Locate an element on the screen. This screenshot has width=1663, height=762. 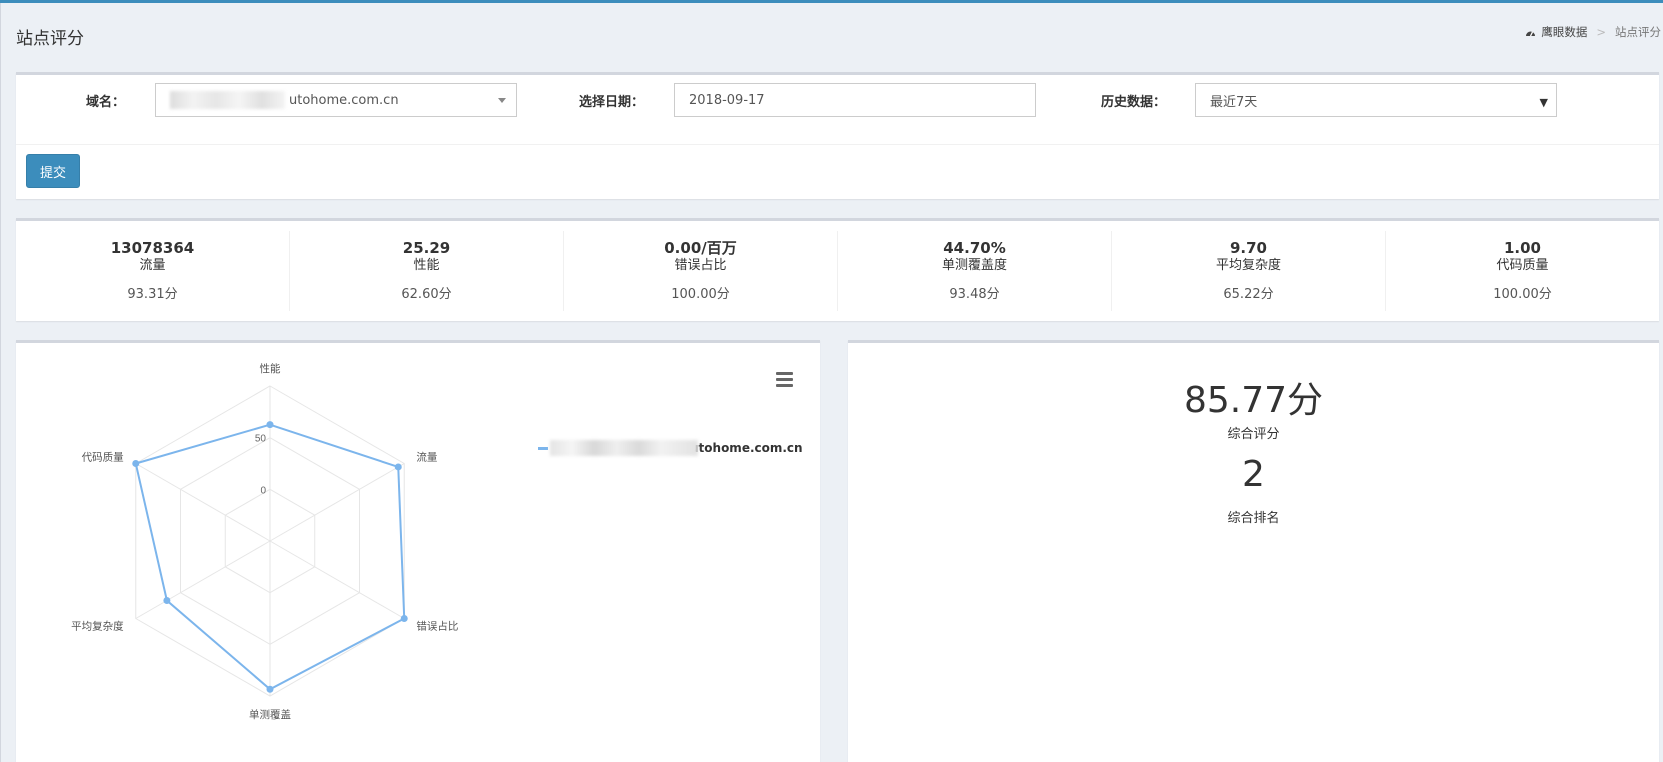
stat-name: 错误占比 is located at coordinates (700, 265).